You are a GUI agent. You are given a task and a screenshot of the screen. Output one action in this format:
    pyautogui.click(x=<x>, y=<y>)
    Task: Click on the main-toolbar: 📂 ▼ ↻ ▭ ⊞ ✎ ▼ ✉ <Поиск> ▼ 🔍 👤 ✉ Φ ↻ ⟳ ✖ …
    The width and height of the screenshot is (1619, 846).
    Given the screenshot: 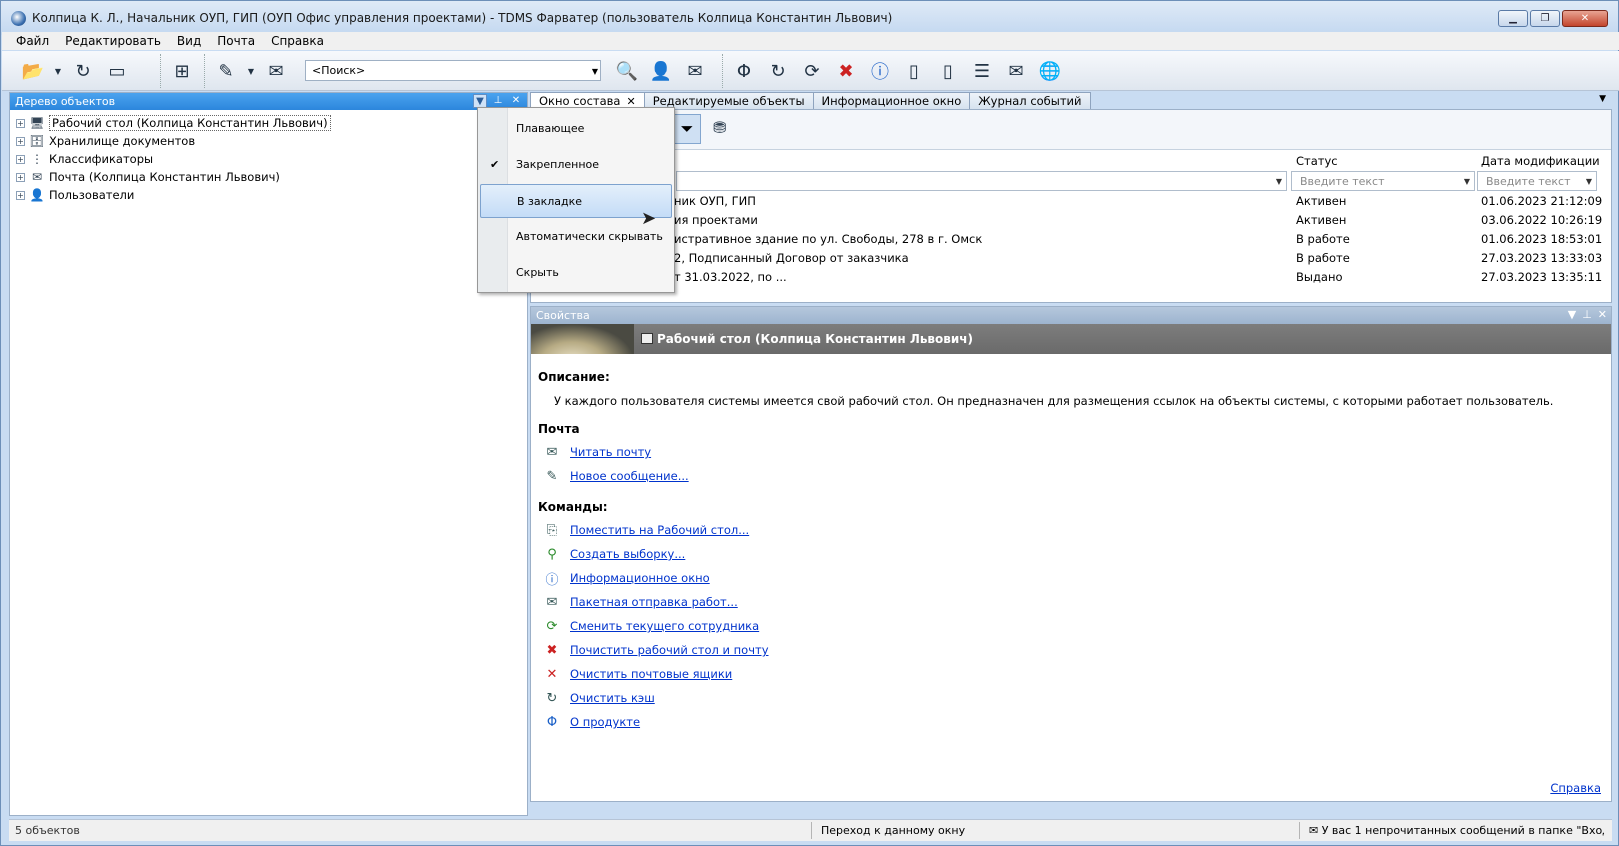 What is the action you would take?
    pyautogui.click(x=810, y=71)
    